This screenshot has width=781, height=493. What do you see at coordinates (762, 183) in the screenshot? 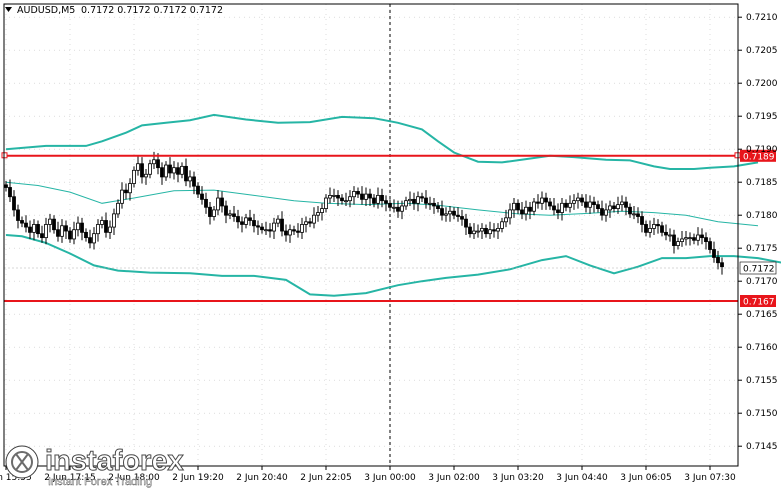
I see `y-tick-label: 0.7185` at bounding box center [762, 183].